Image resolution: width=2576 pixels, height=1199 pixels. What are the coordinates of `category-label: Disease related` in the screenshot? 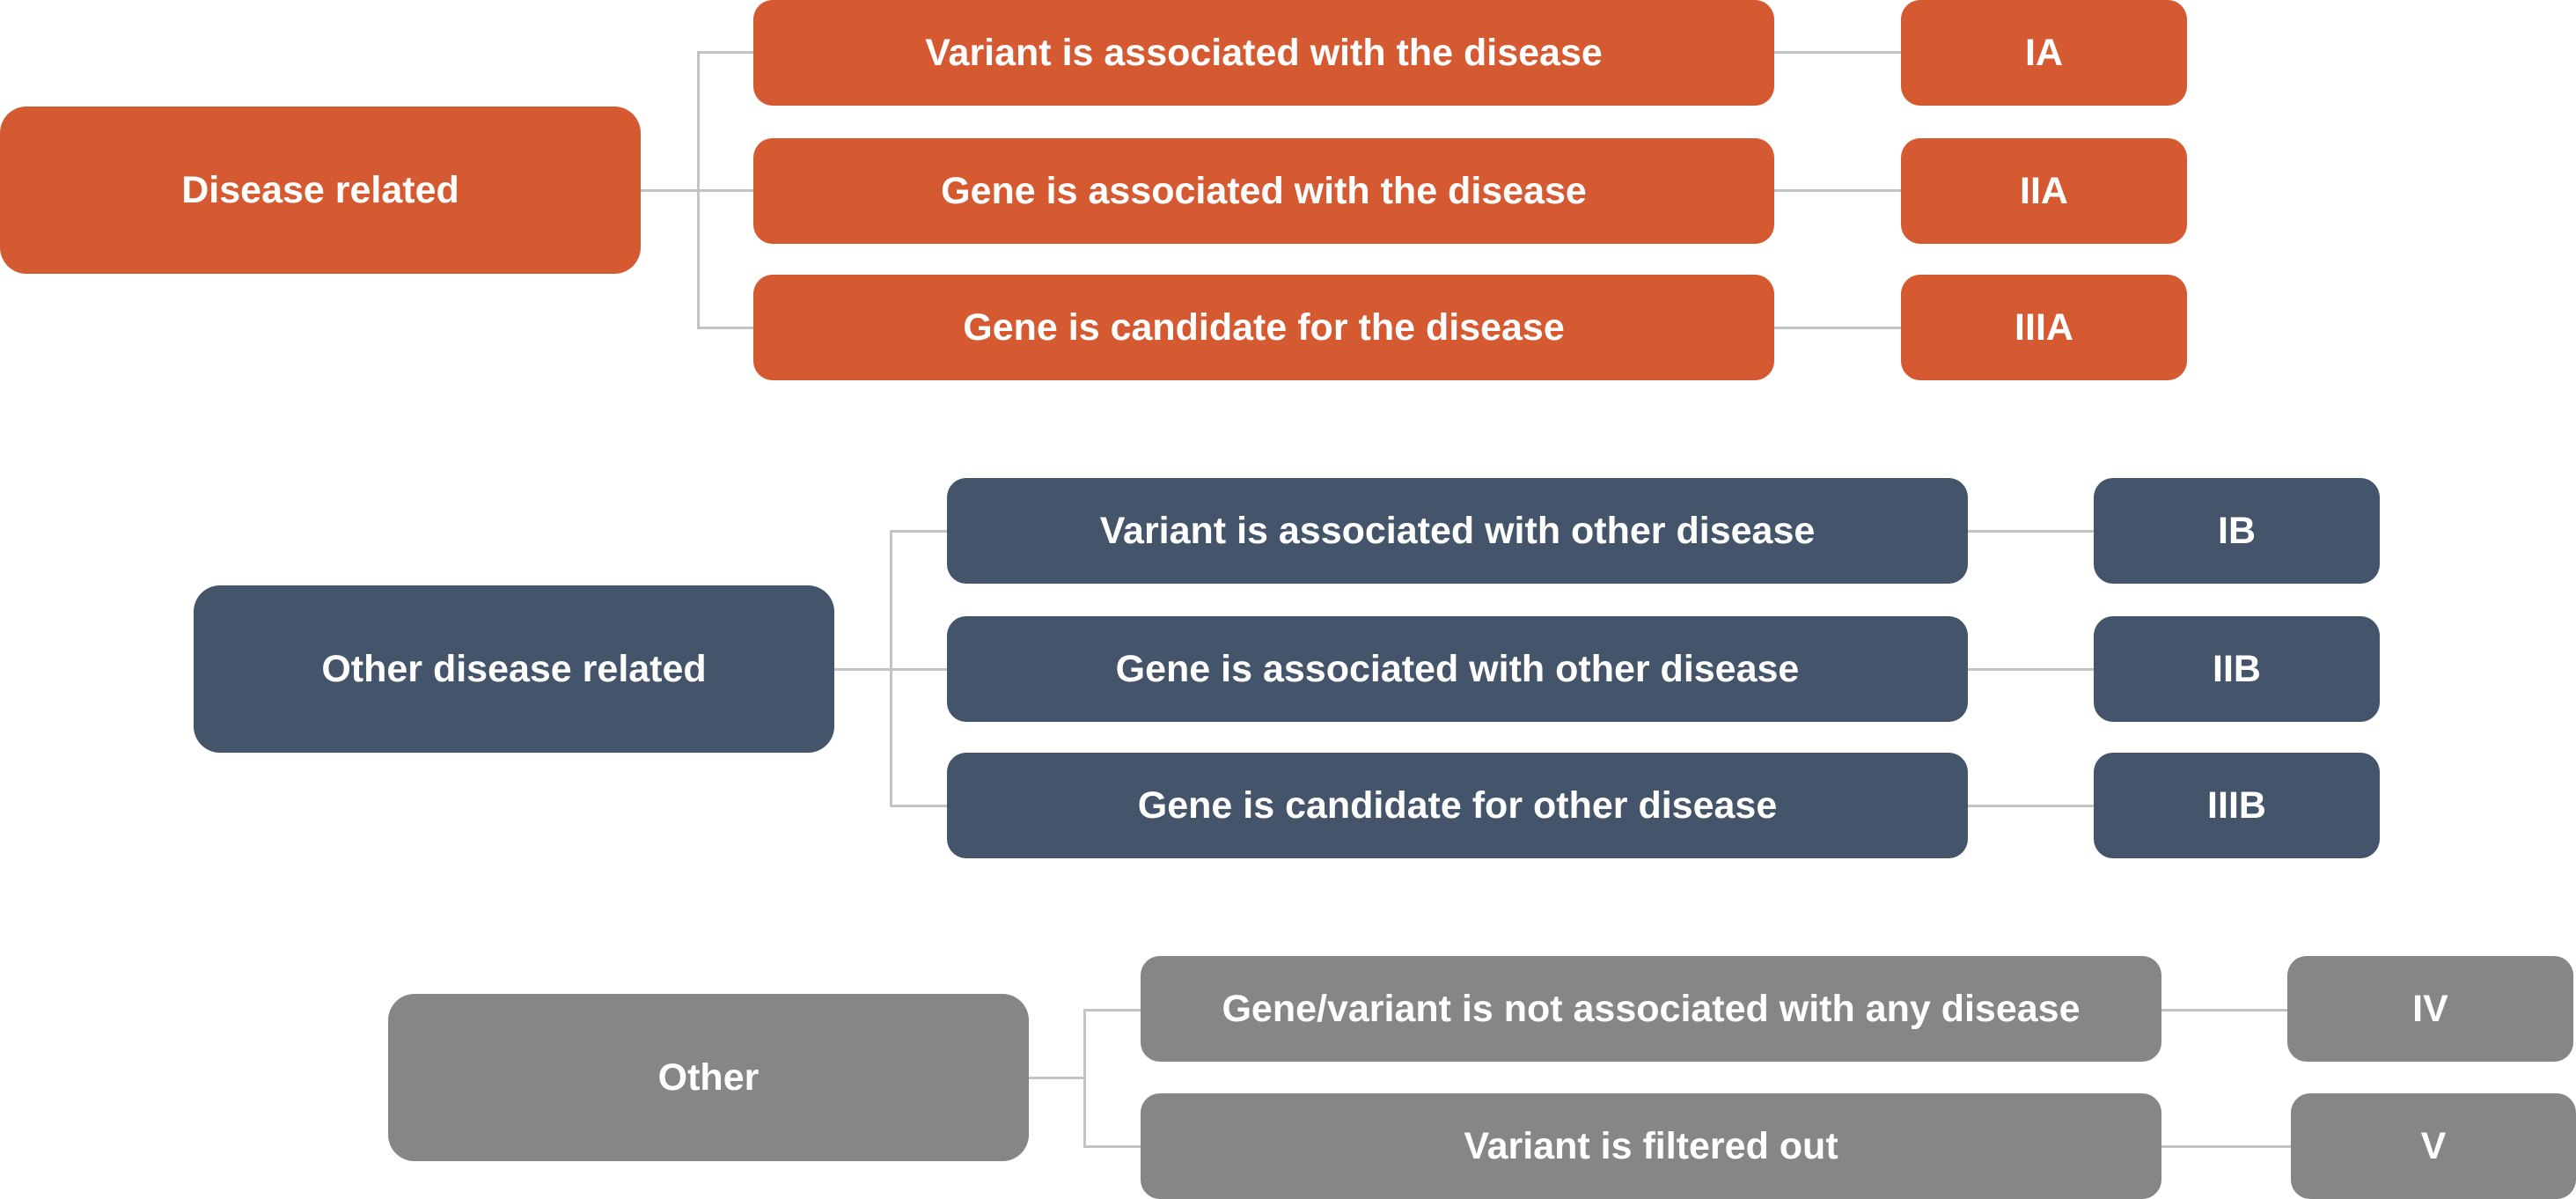 It's located at (320, 189).